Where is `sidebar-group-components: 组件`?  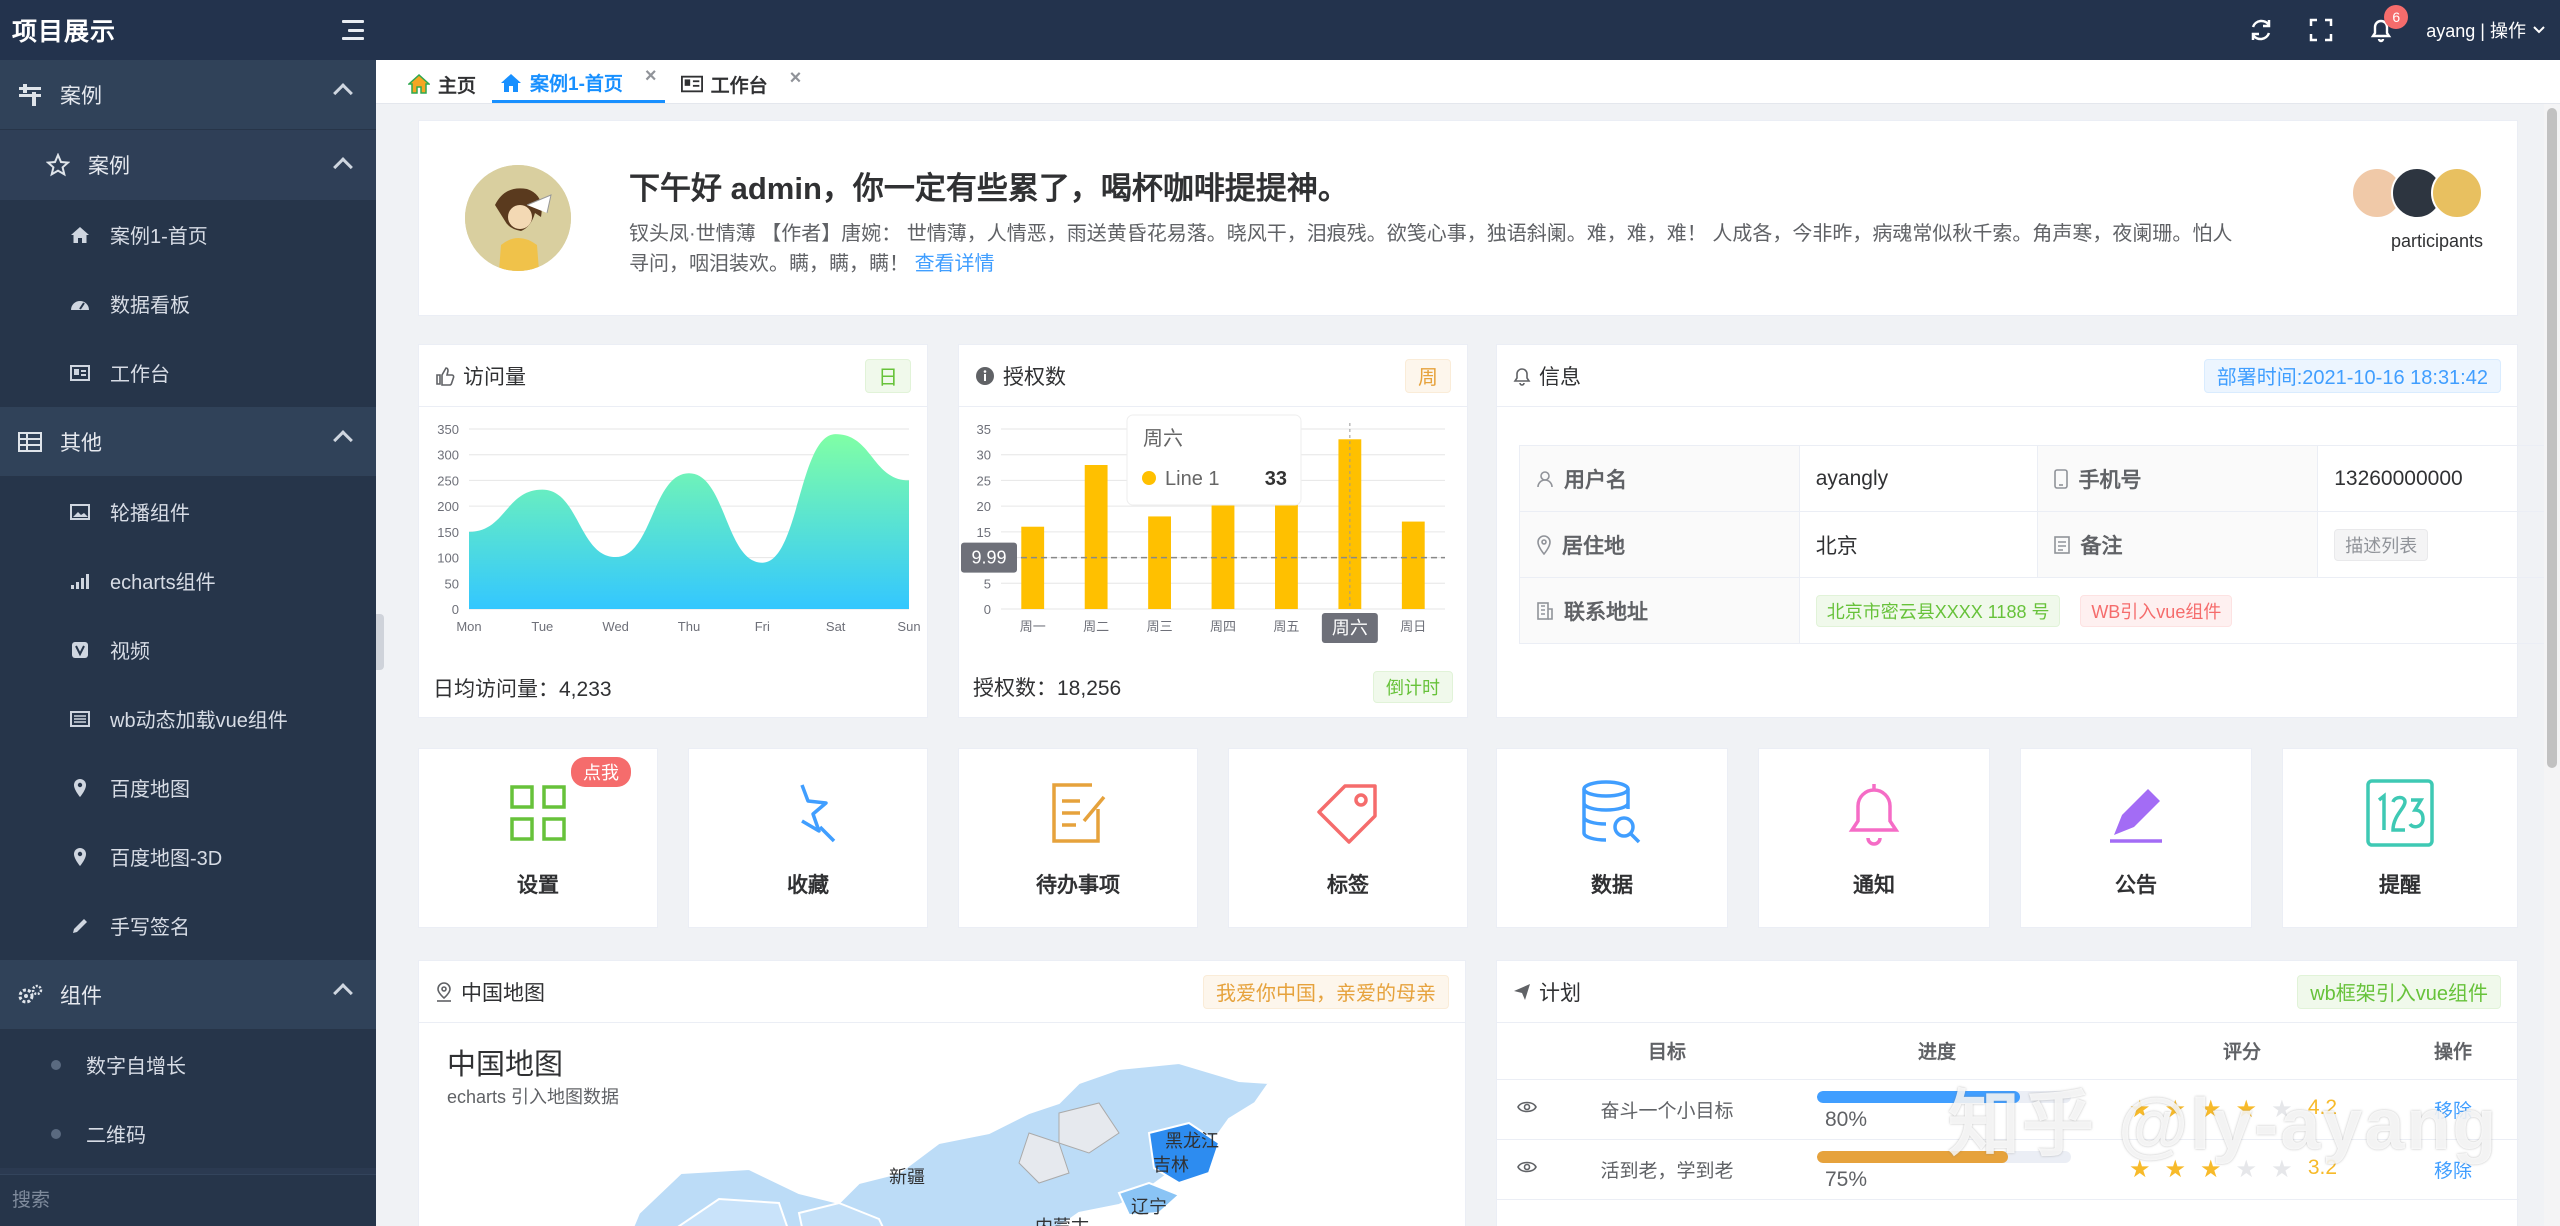 sidebar-group-components: 组件 is located at coordinates (188, 995).